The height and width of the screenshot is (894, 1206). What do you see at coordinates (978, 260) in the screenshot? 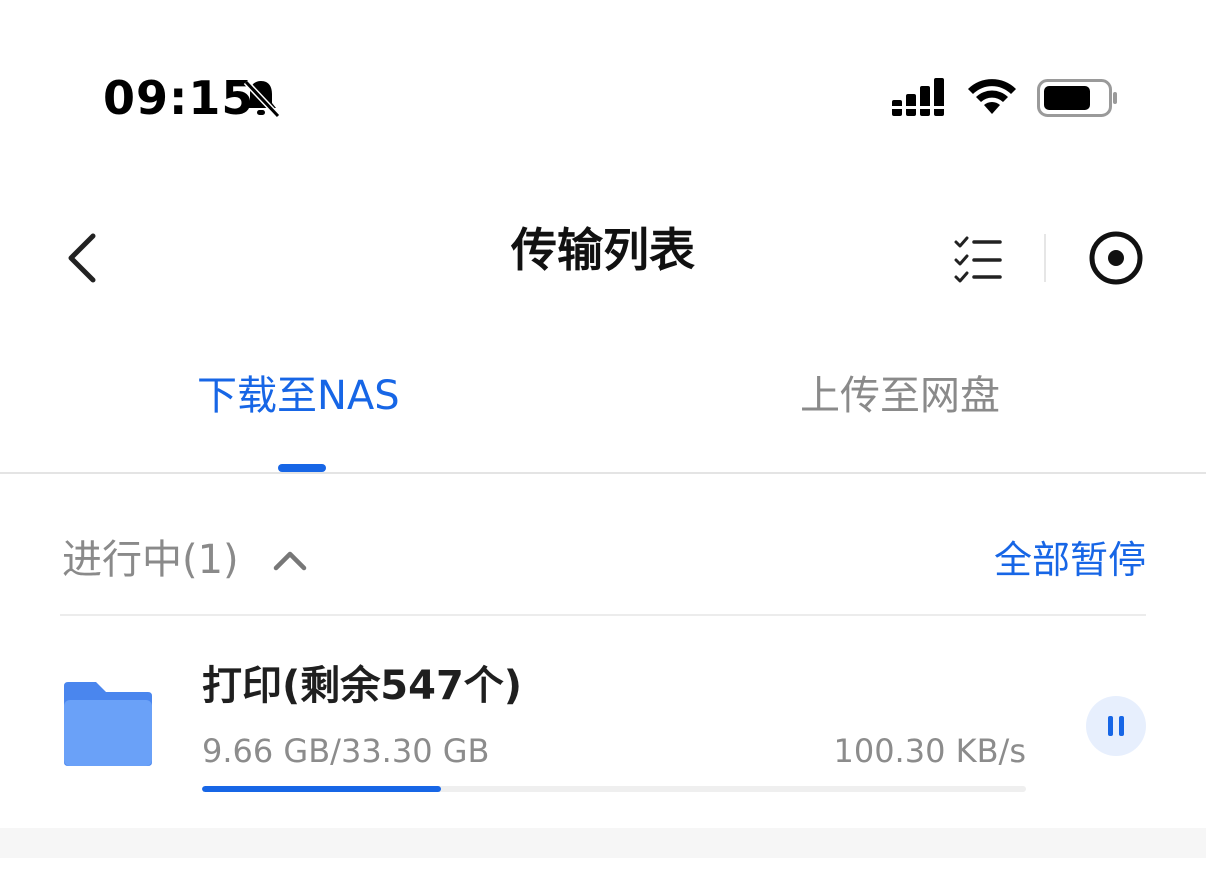
I see `task-list-icon` at bounding box center [978, 260].